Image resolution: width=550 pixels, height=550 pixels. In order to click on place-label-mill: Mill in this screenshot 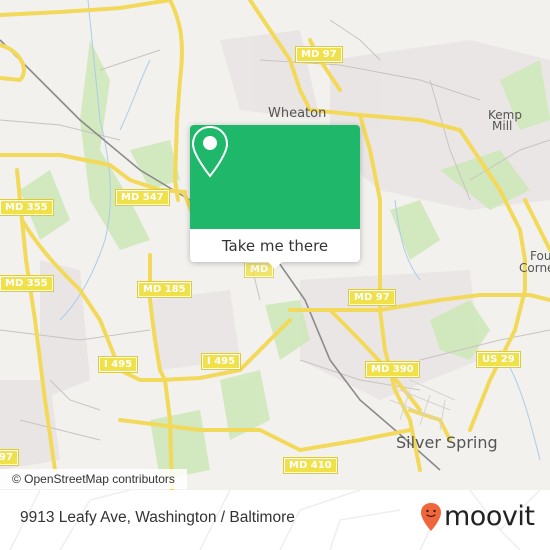, I will do `click(502, 126)`.